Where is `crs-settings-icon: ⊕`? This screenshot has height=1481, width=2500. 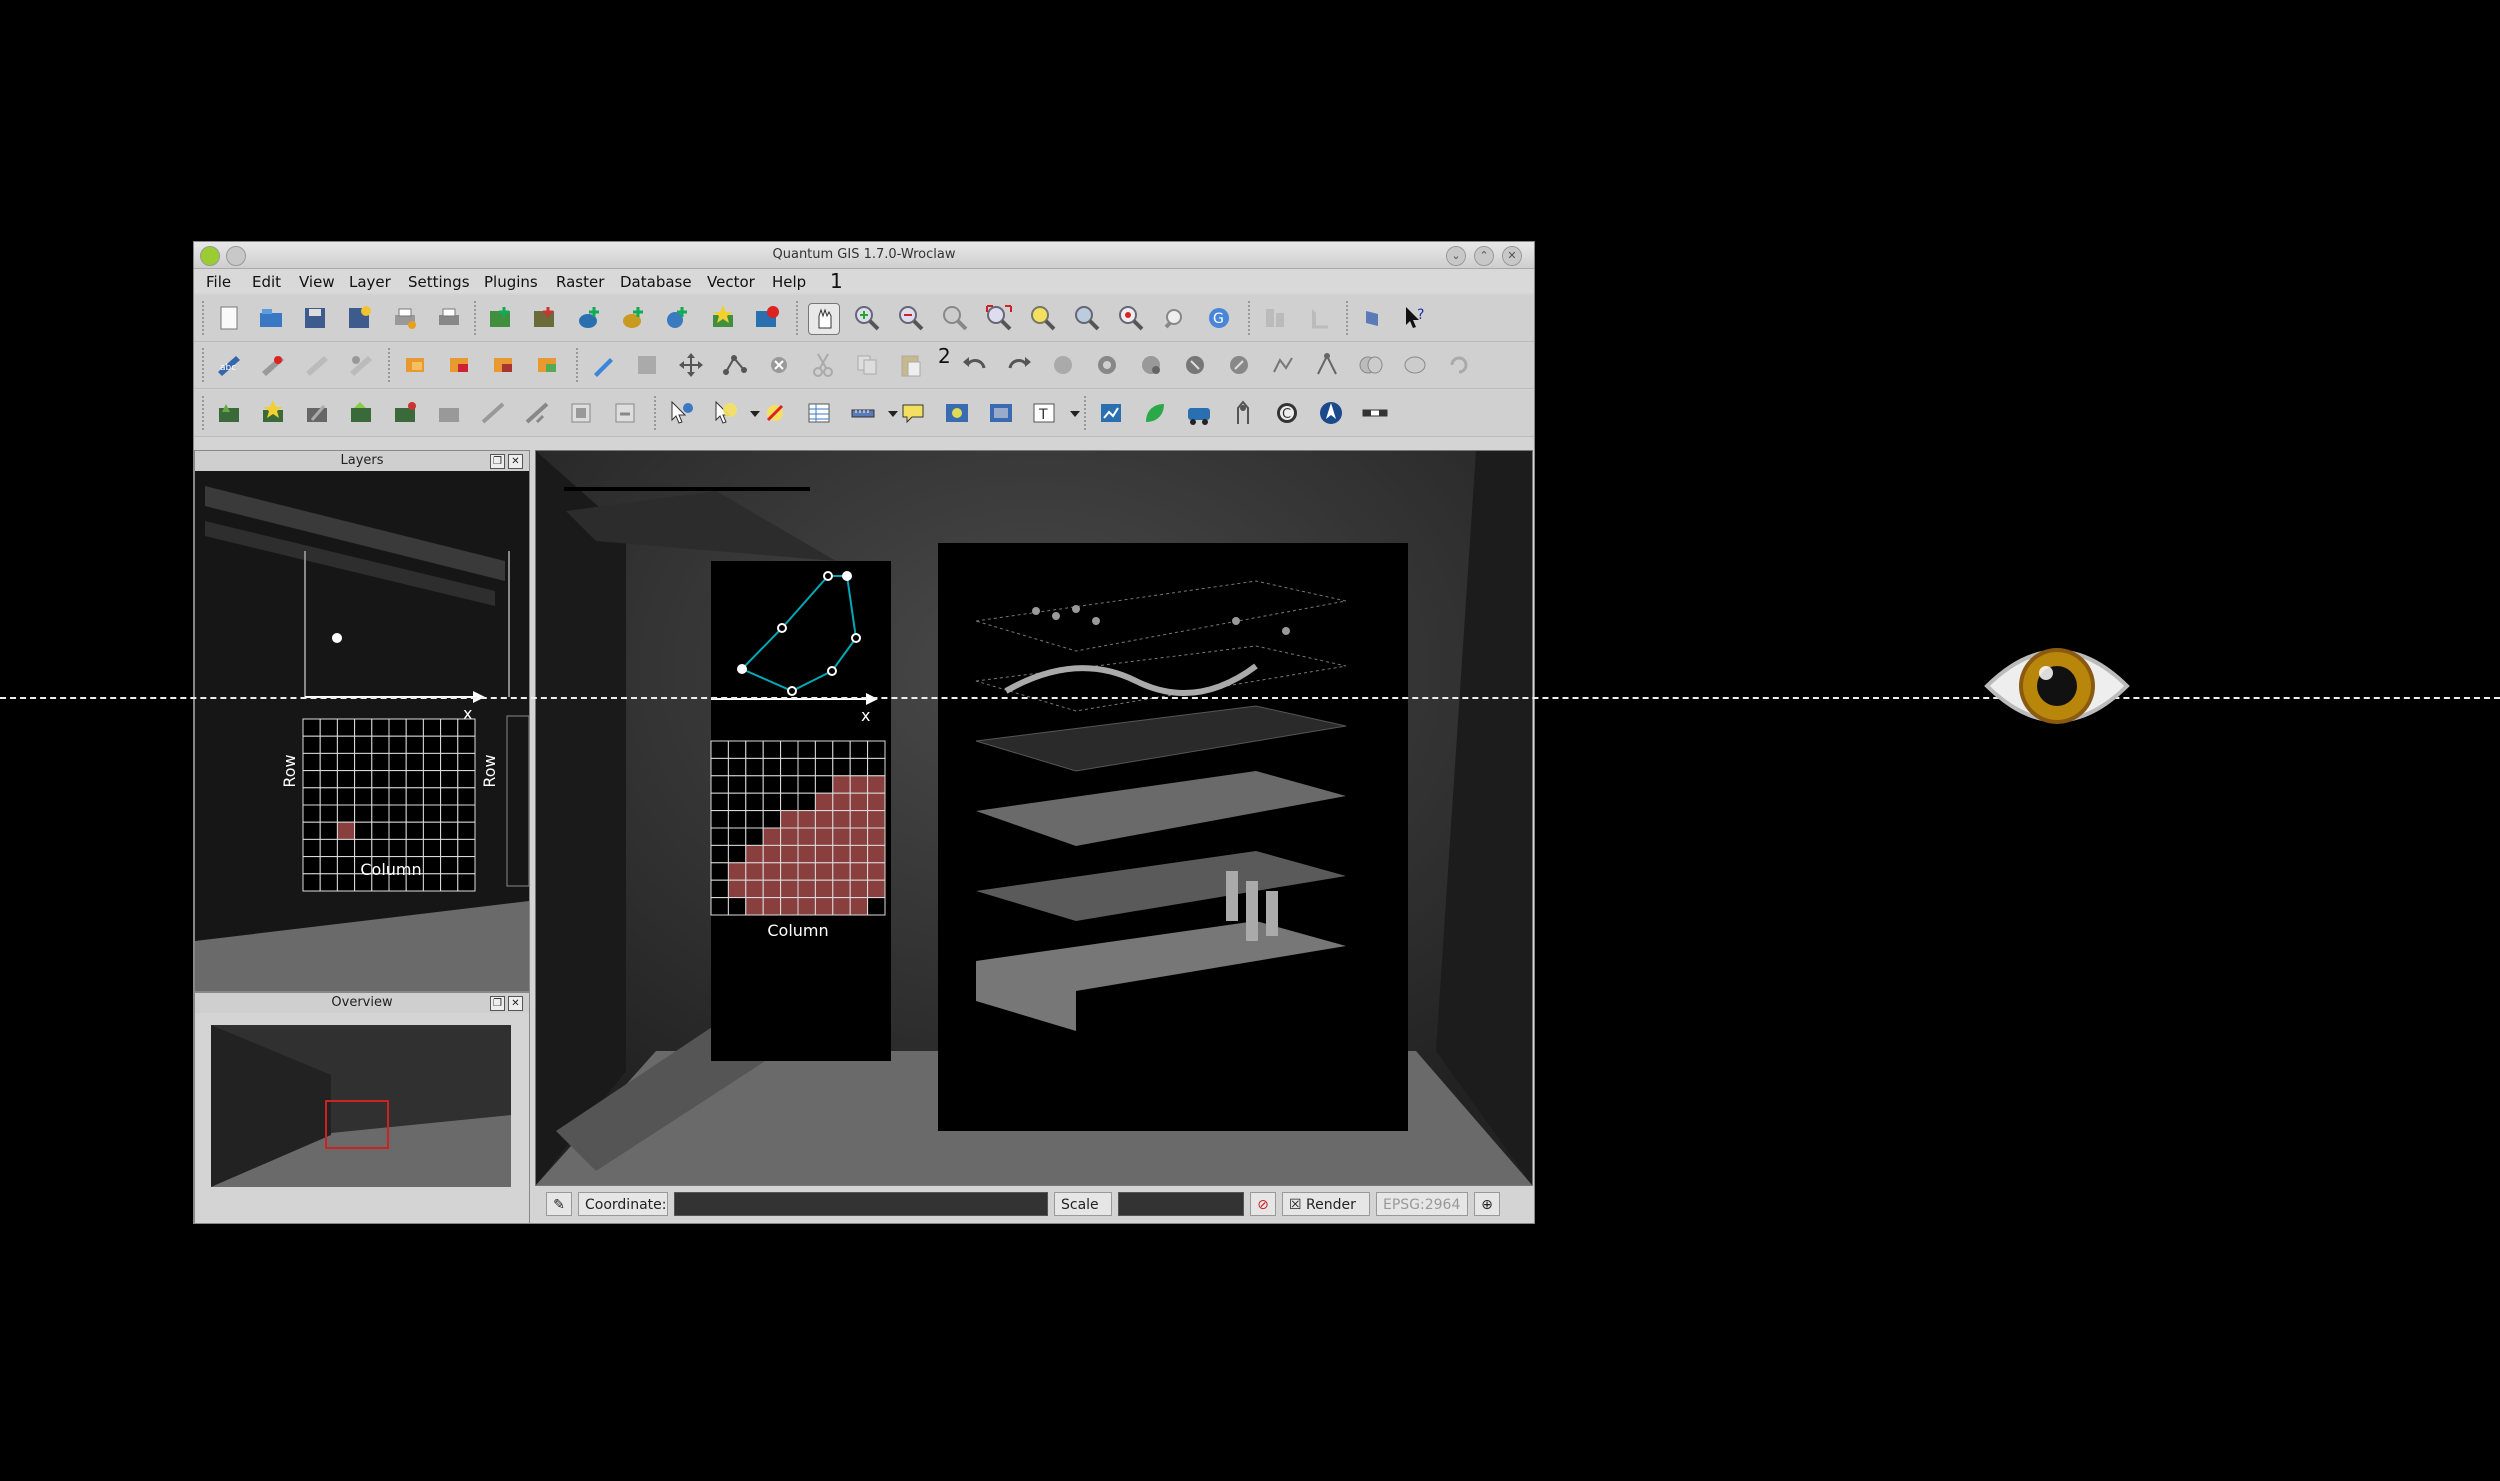
crs-settings-icon: ⊕ is located at coordinates (1487, 1204).